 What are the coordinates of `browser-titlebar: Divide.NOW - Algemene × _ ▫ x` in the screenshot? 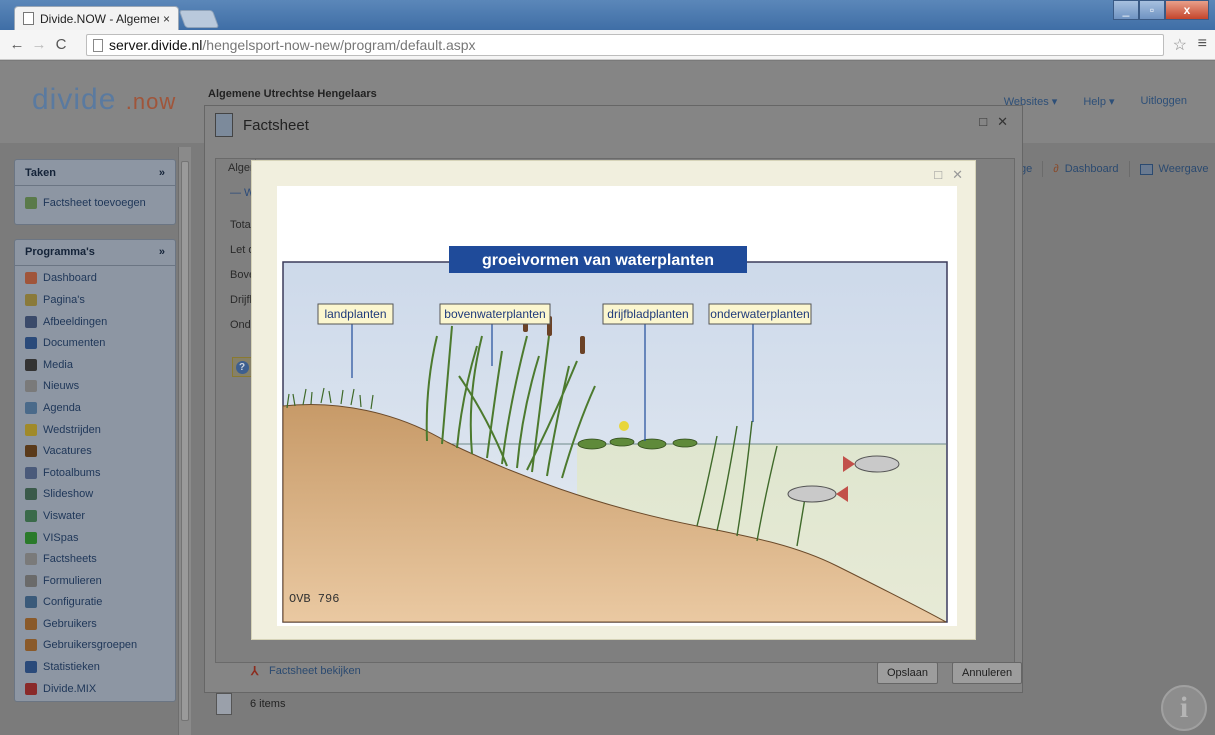 It's located at (607, 15).